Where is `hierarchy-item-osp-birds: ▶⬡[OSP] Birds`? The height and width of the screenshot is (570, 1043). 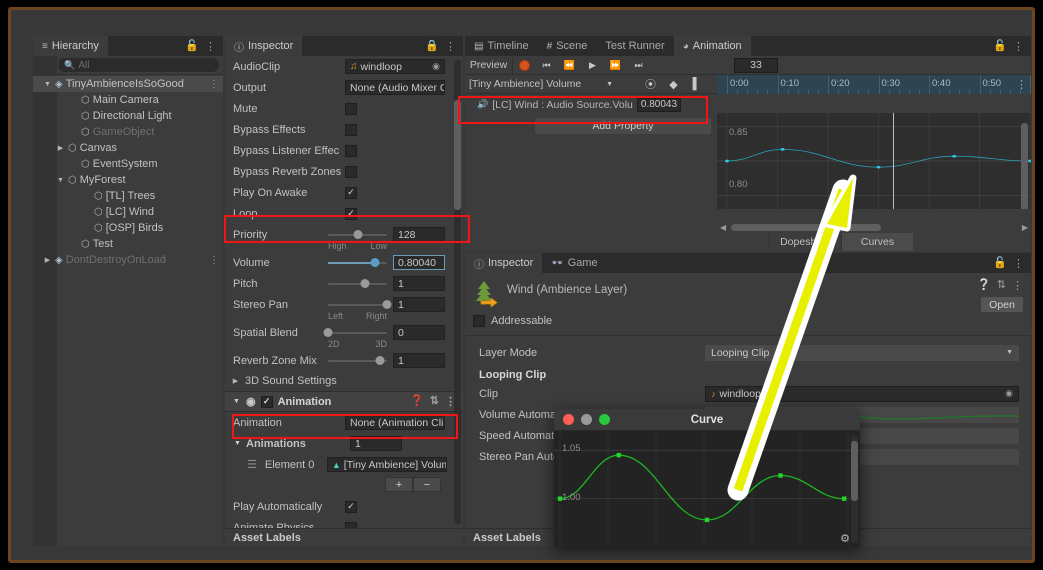
hierarchy-item-osp-birds: ▶⬡[OSP] Birds is located at coordinates (128, 228).